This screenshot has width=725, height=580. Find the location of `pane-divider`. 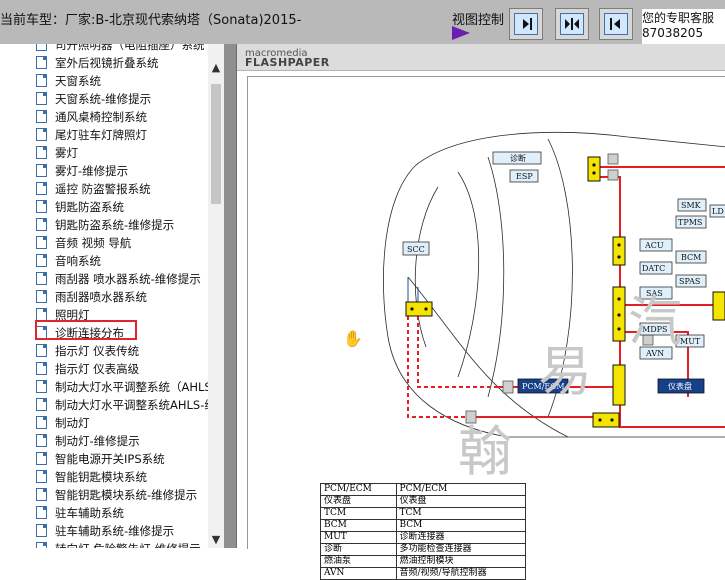

pane-divider is located at coordinates (230, 296).